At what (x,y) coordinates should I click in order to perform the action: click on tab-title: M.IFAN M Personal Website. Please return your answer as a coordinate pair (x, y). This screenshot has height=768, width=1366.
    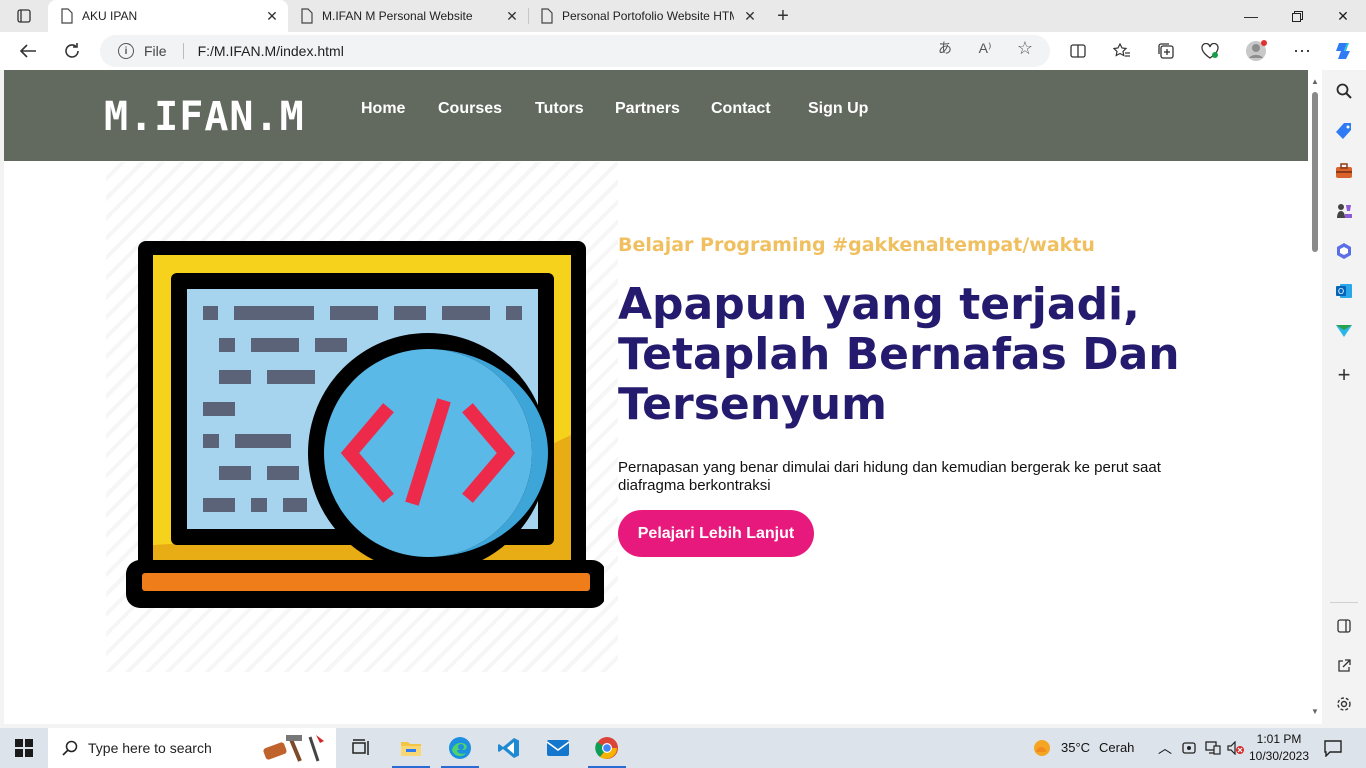
    Looking at the image, I should click on (397, 16).